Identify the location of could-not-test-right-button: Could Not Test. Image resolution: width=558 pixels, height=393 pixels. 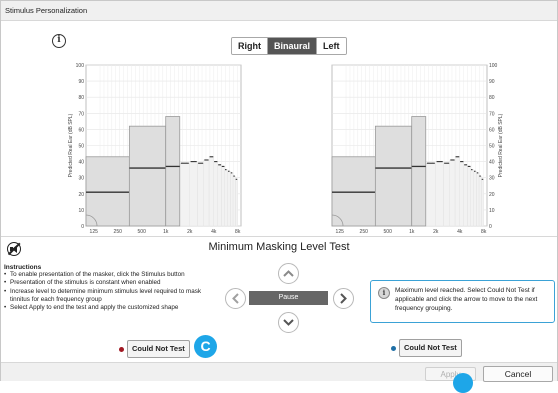
(158, 349).